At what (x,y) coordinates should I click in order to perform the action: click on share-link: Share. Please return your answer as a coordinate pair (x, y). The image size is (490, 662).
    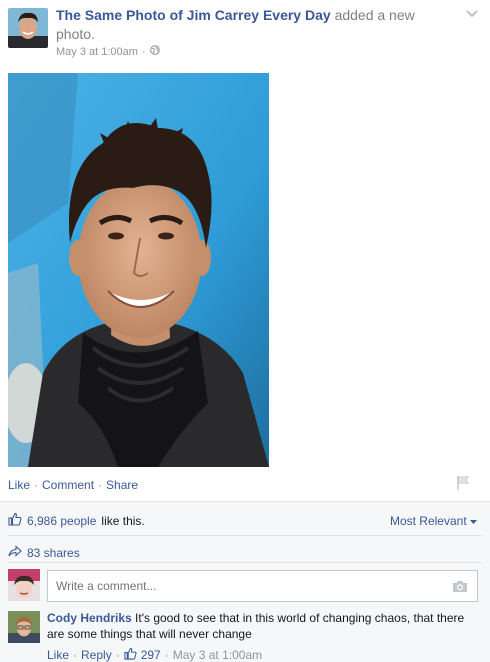
    Looking at the image, I should click on (122, 485).